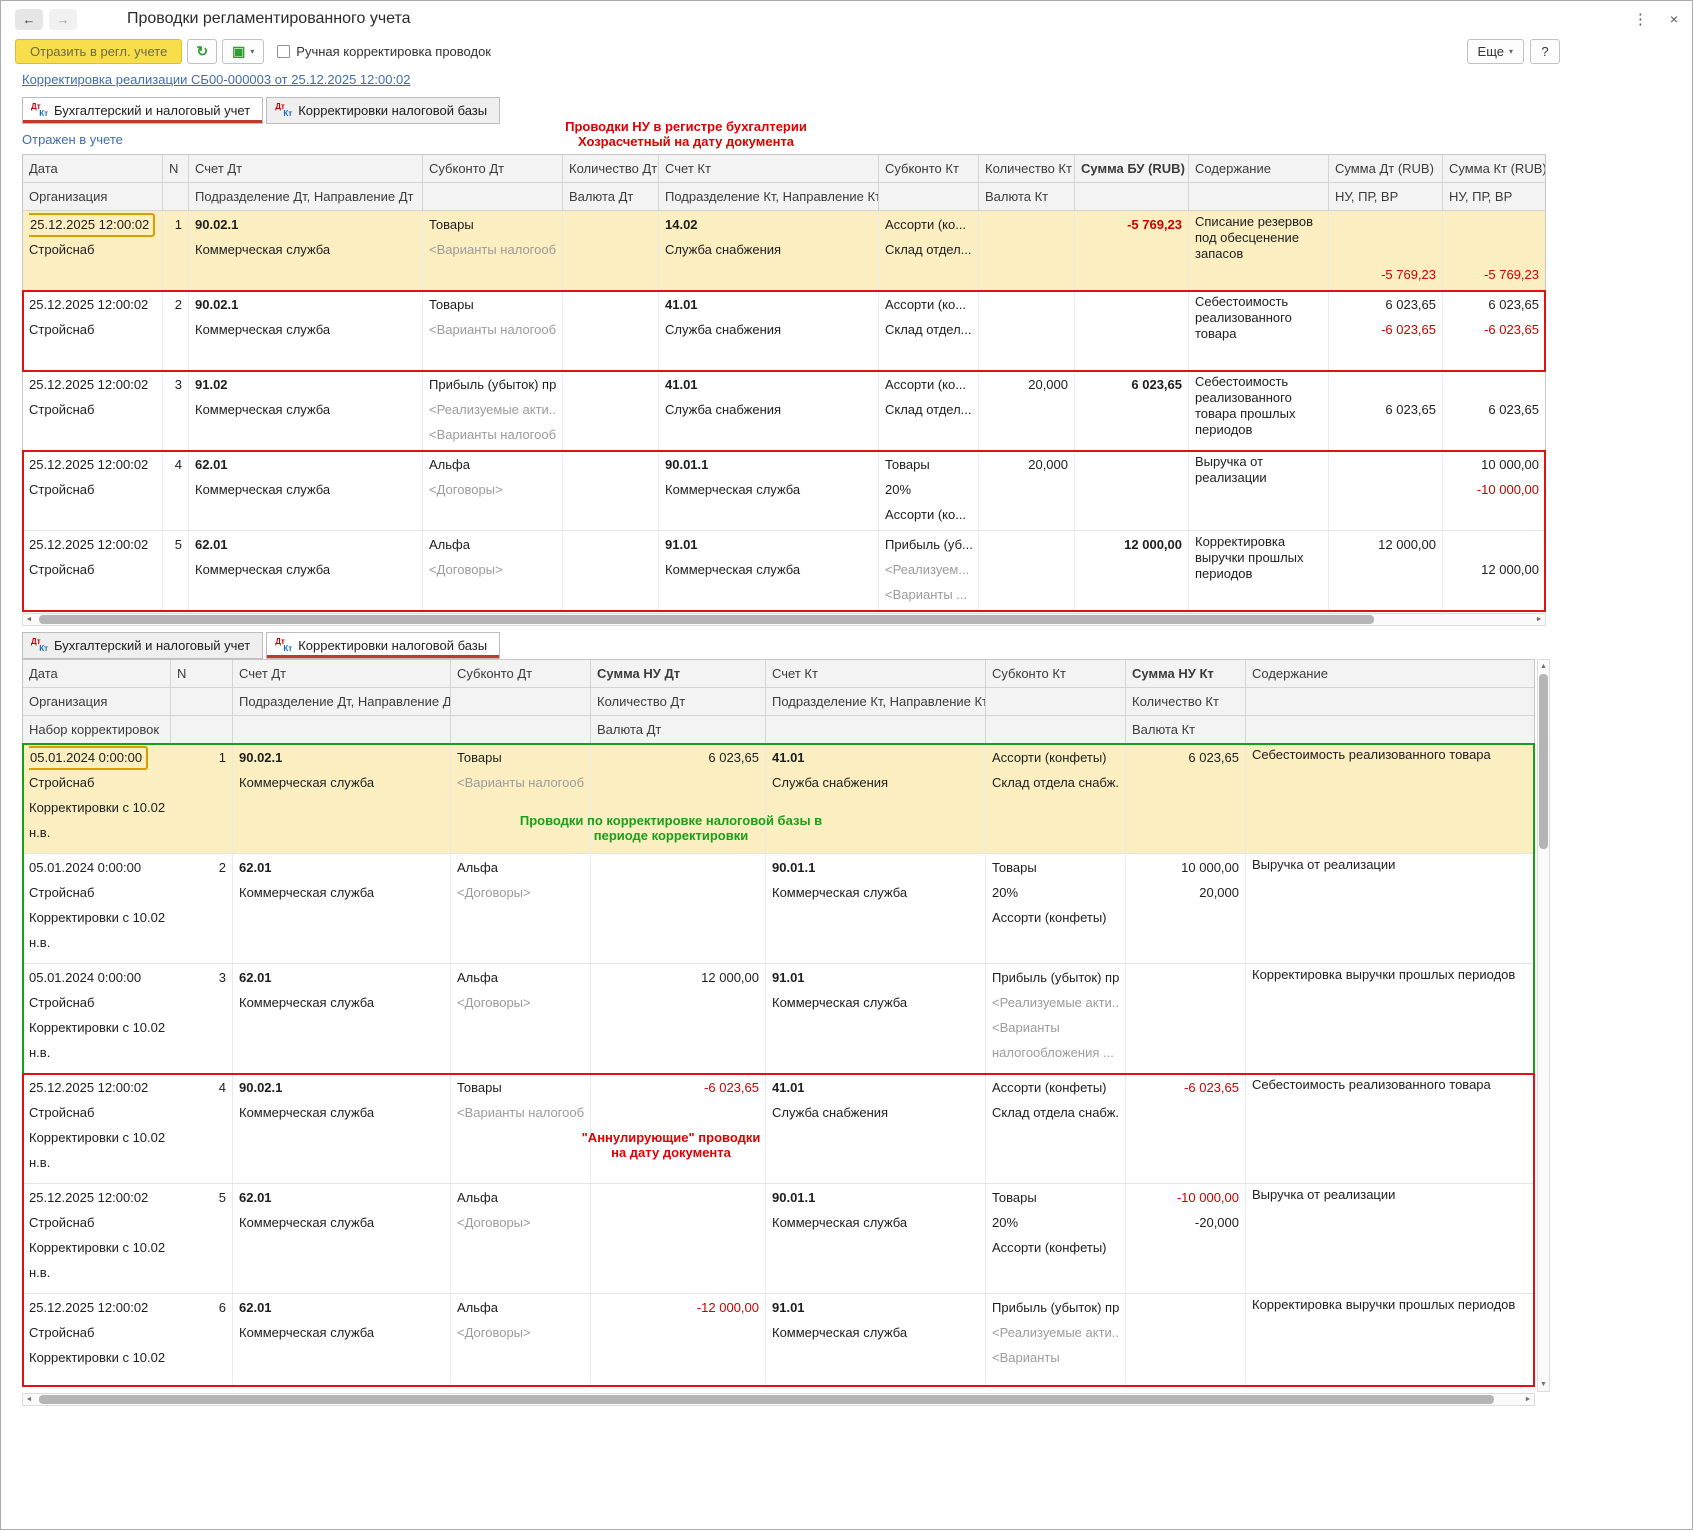  Describe the element at coordinates (1186, 701) in the screenshot. I see `column-header: Количество Кт` at that location.